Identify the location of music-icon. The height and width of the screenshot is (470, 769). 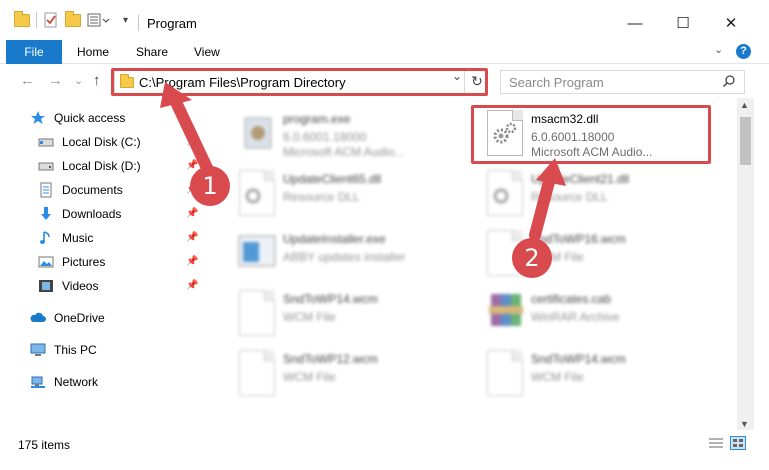
(46, 238).